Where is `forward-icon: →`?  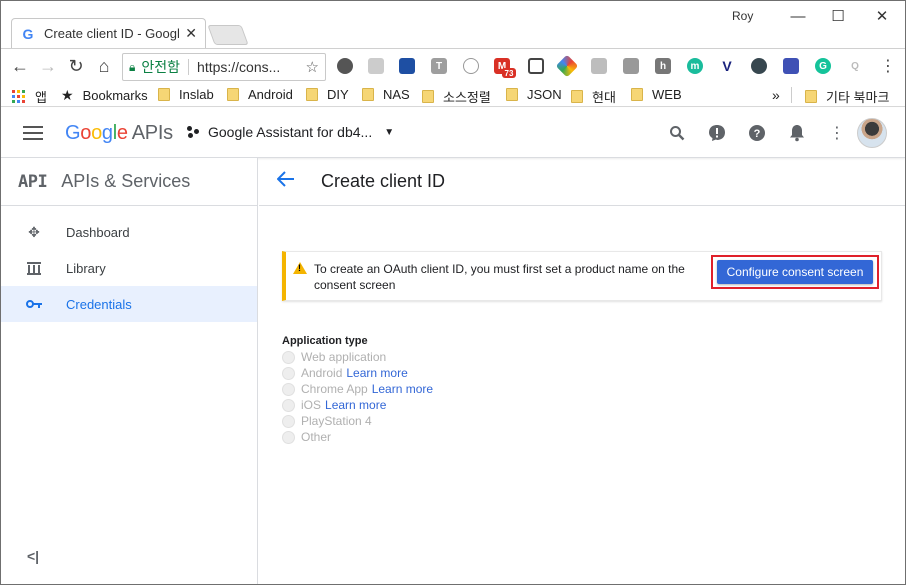
forward-icon: → is located at coordinates (48, 66).